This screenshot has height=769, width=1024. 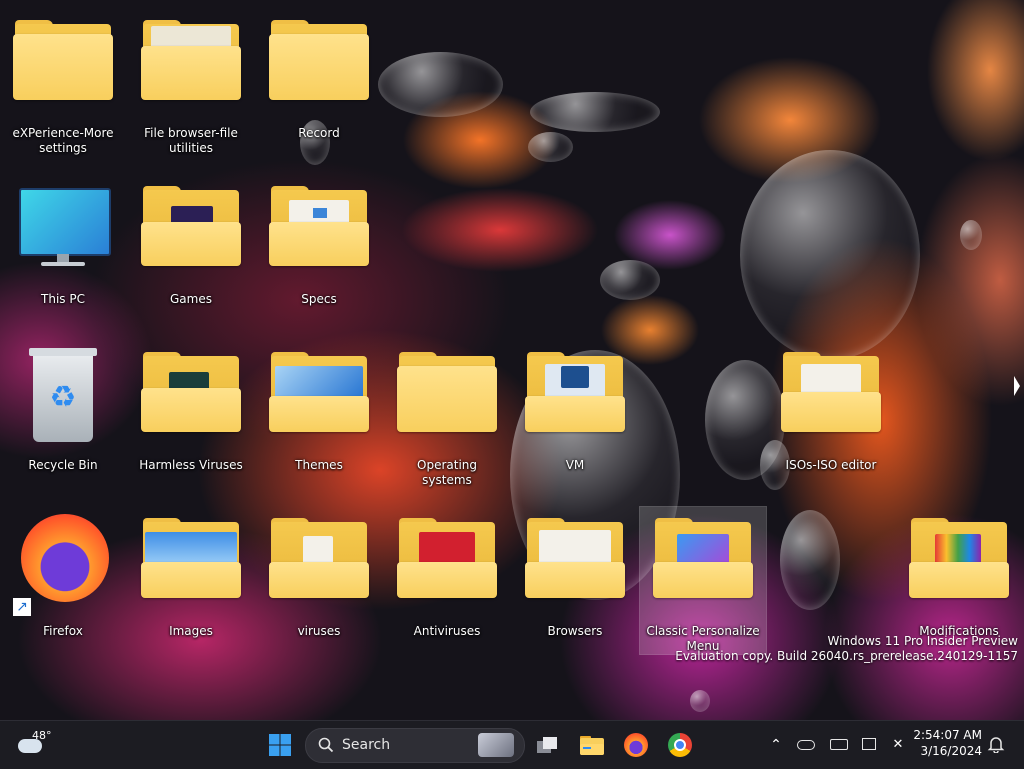 I want to click on search-label: Search, so click(x=366, y=745).